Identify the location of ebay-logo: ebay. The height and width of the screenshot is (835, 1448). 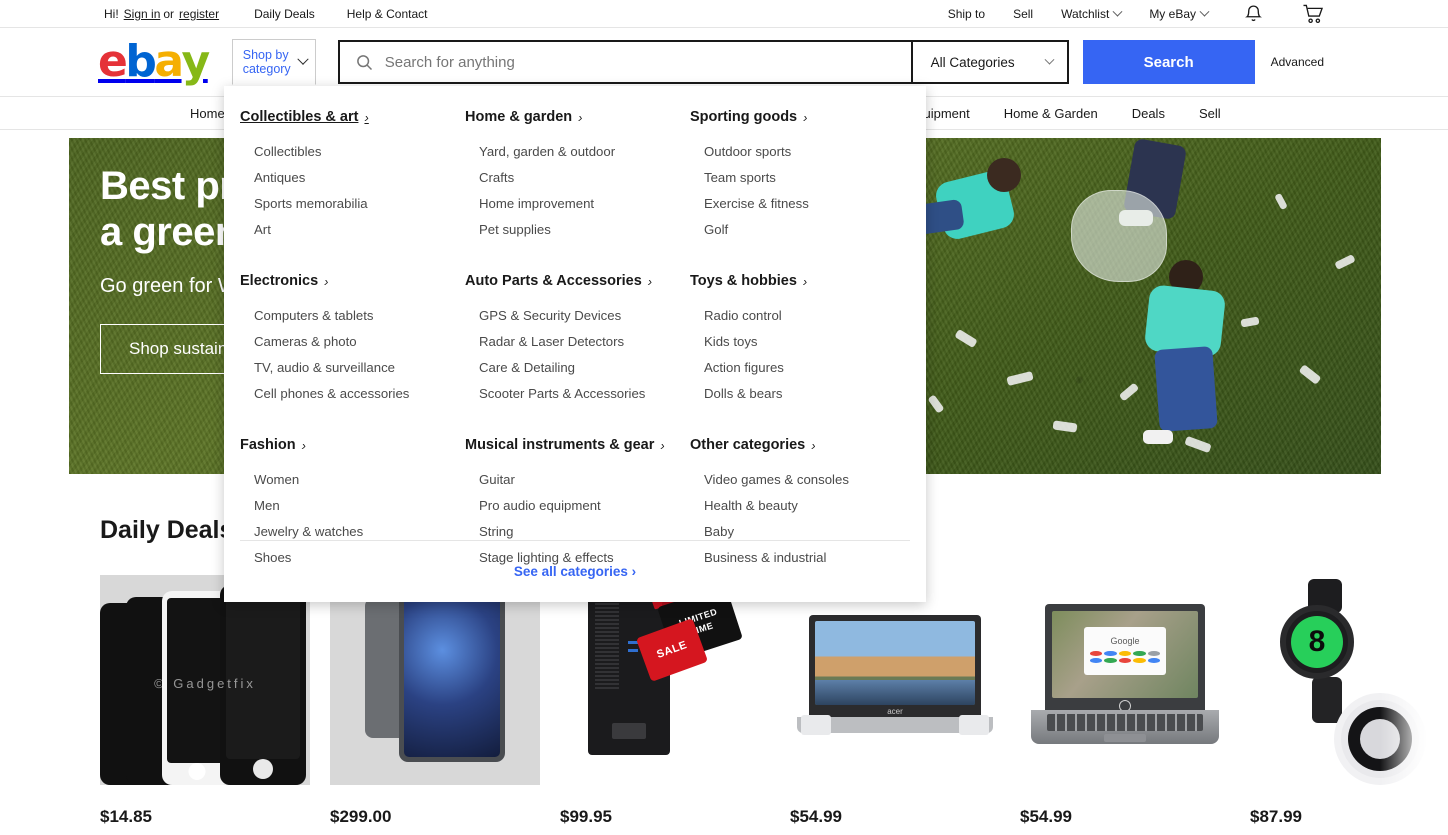
(154, 61).